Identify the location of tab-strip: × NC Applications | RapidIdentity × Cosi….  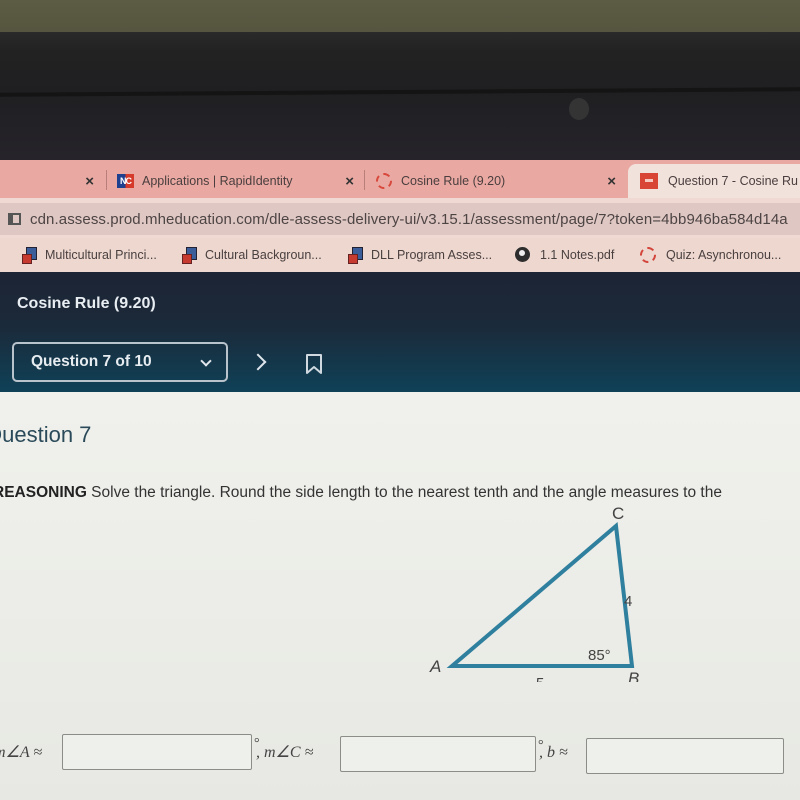
(400, 179).